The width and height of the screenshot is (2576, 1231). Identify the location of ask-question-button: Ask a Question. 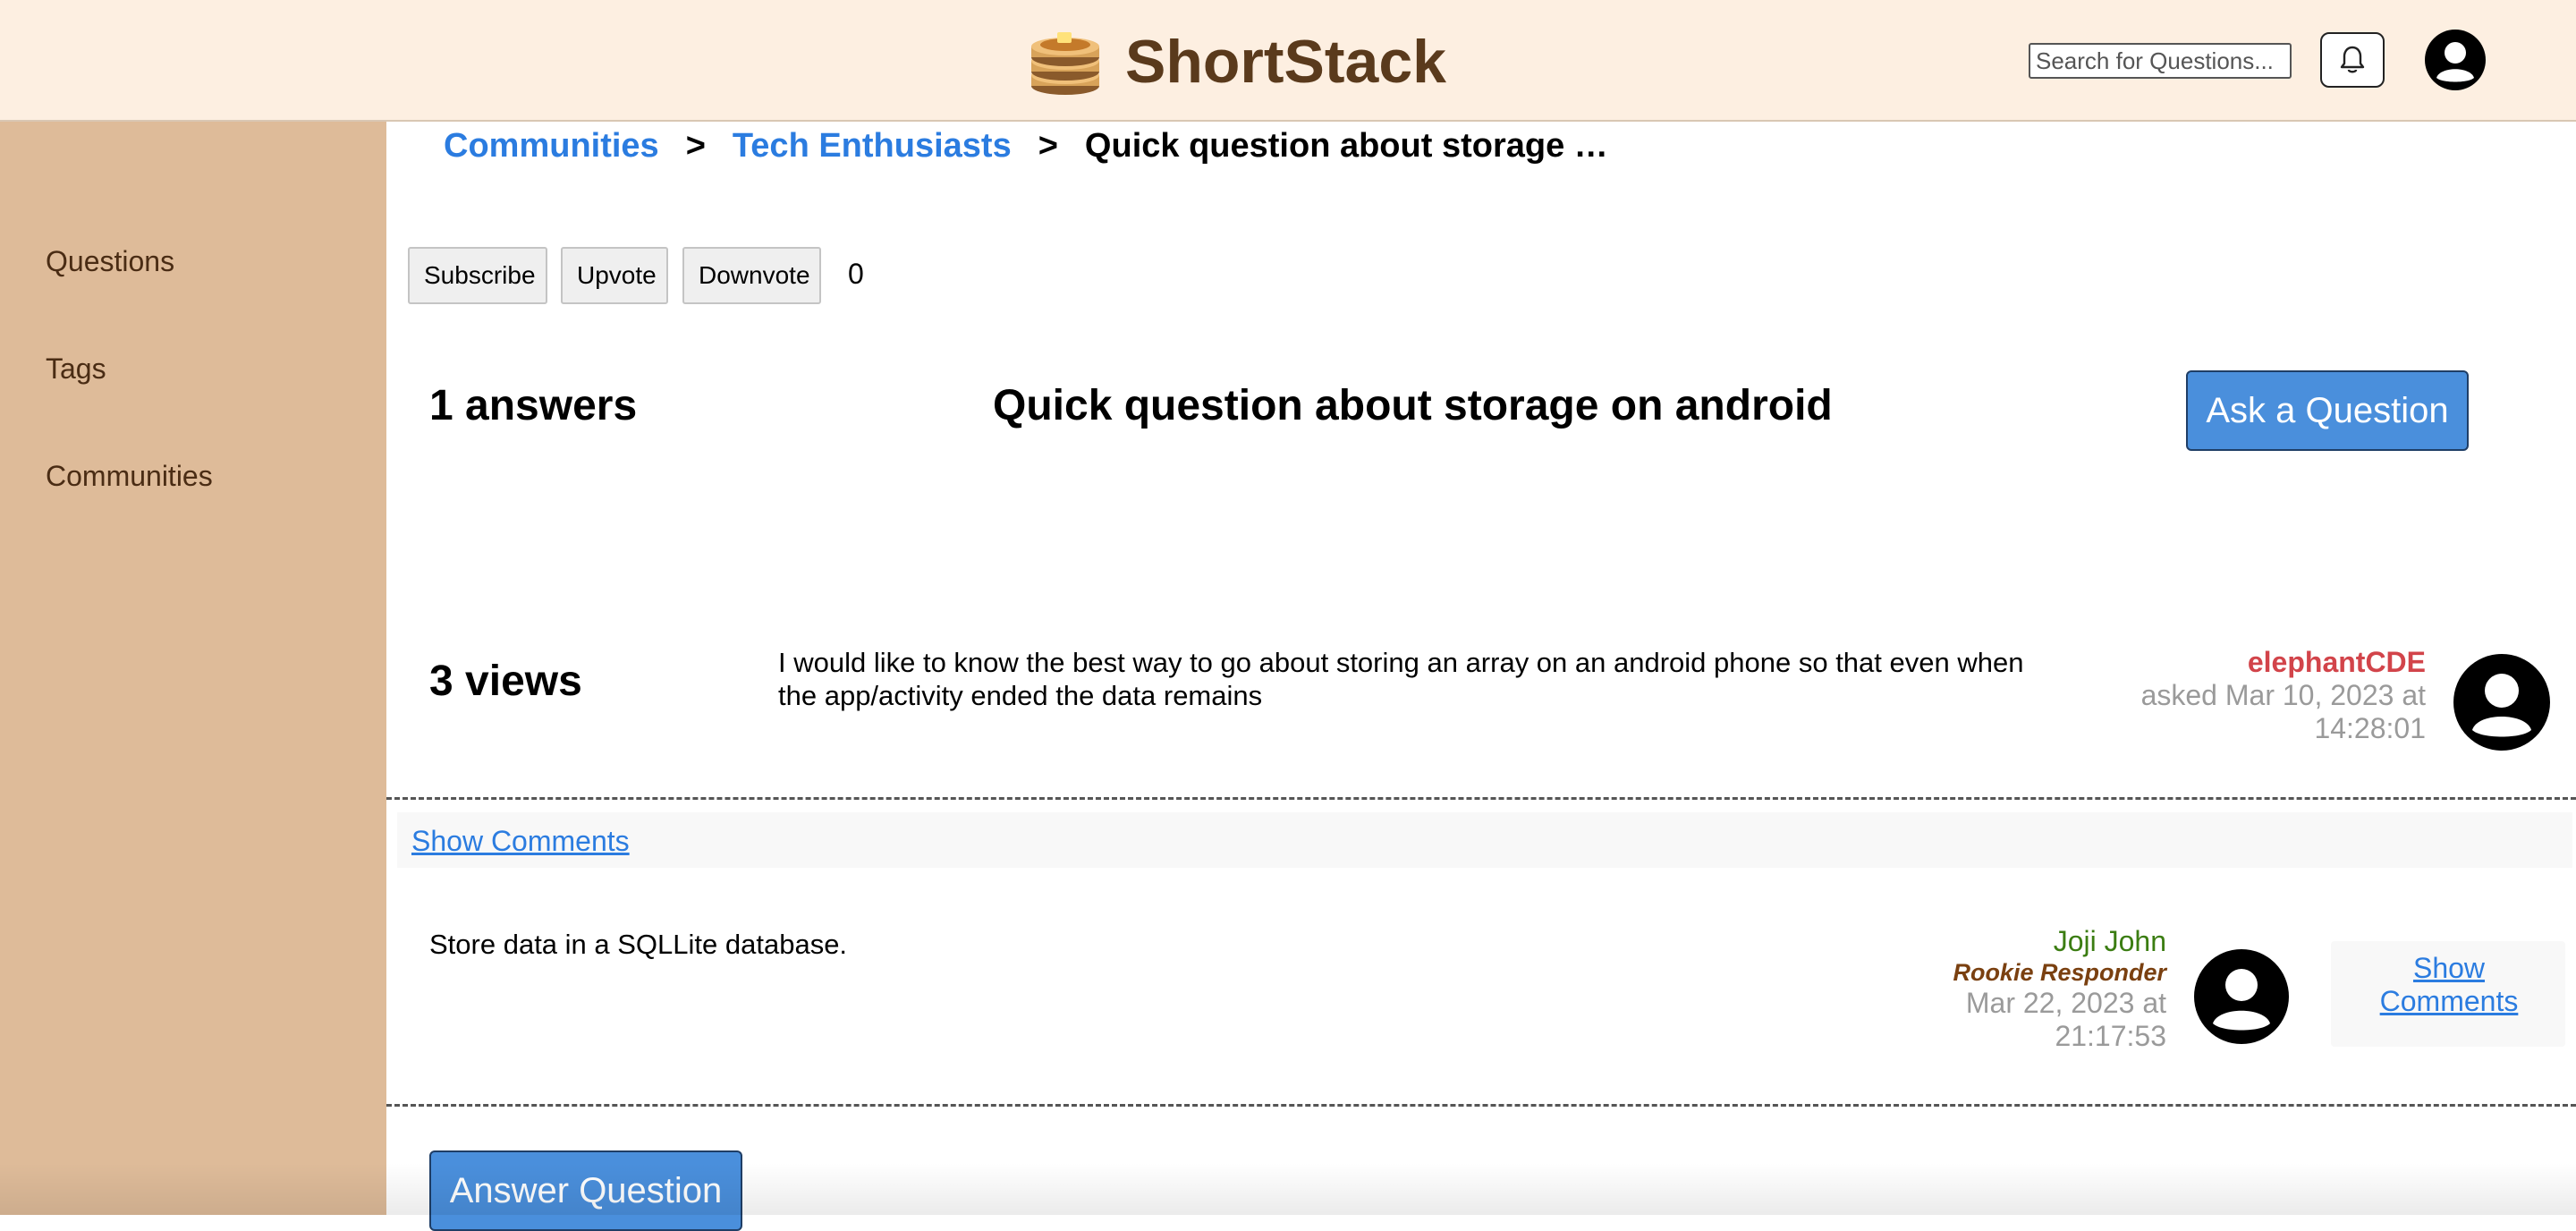
(2327, 410).